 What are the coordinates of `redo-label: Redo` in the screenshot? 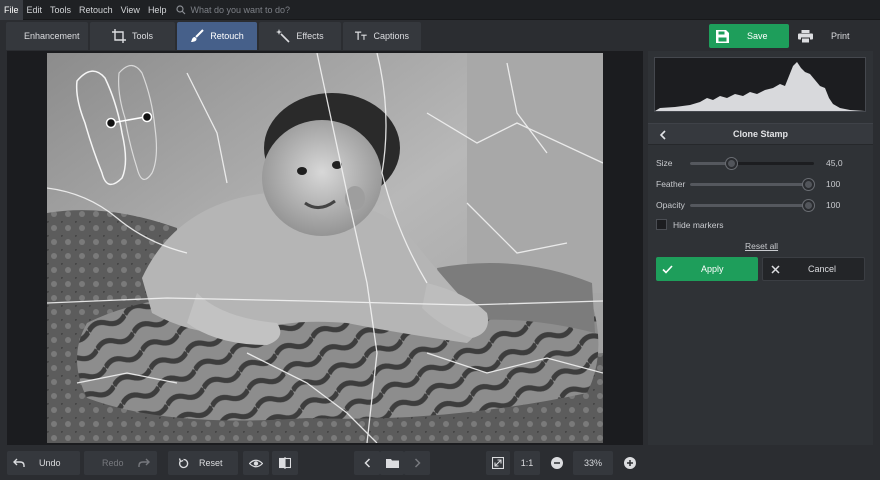 It's located at (113, 463).